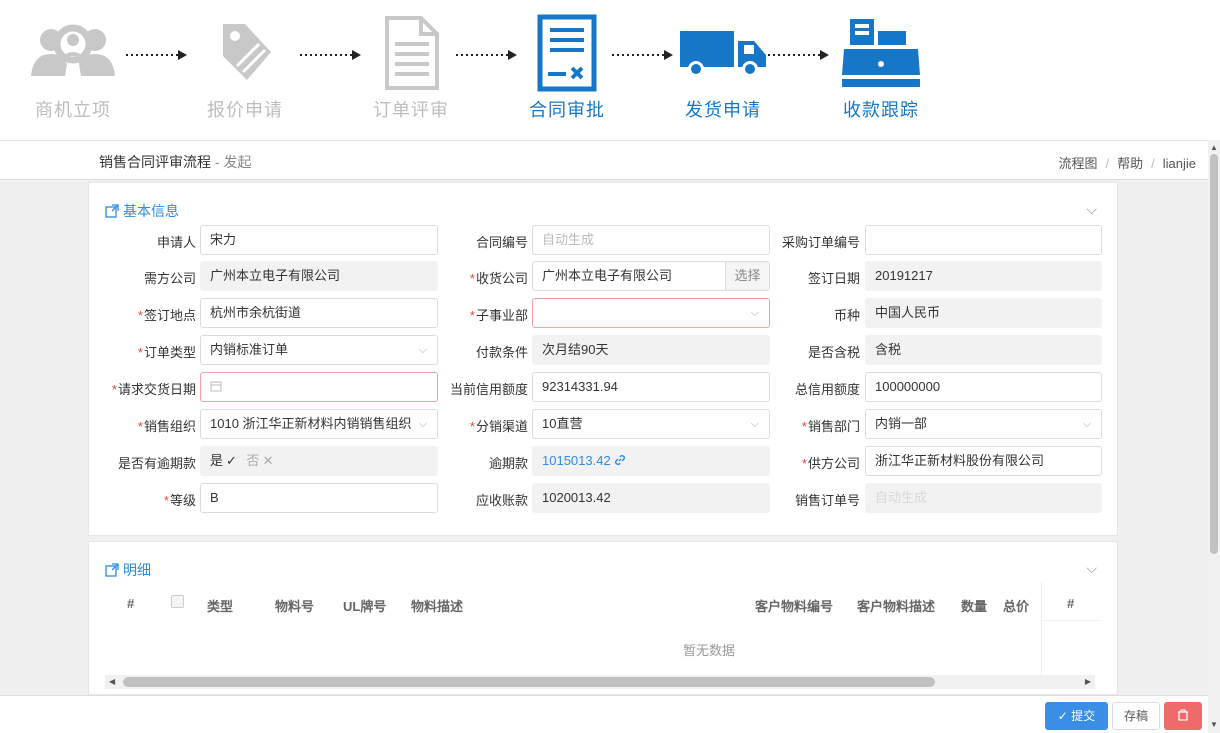  Describe the element at coordinates (1041, 635) in the screenshot. I see `fixed-column-divider` at that location.